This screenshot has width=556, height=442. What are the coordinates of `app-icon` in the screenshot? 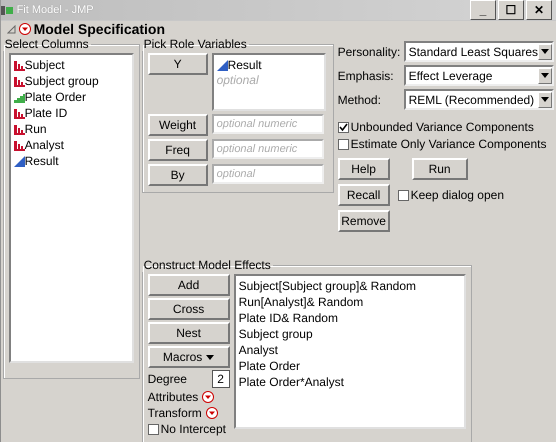 It's located at (6, 10).